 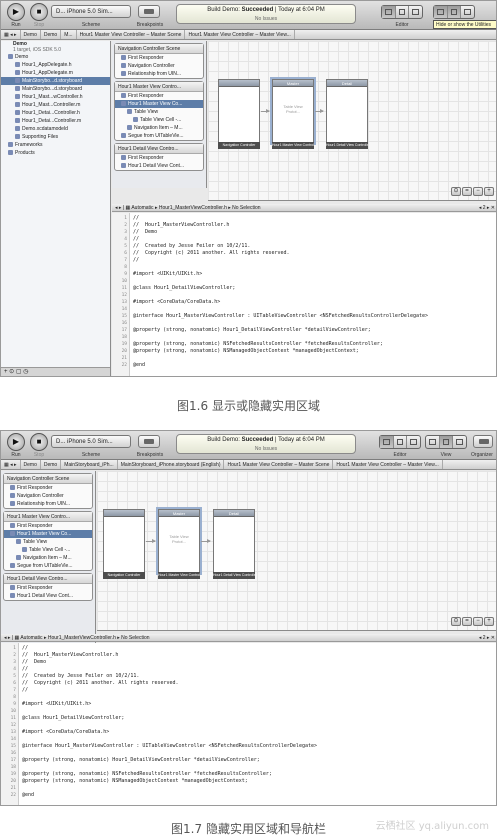 I want to click on project-header: Demo 1 target, iOS SDK 5.0, so click(x=55, y=47).